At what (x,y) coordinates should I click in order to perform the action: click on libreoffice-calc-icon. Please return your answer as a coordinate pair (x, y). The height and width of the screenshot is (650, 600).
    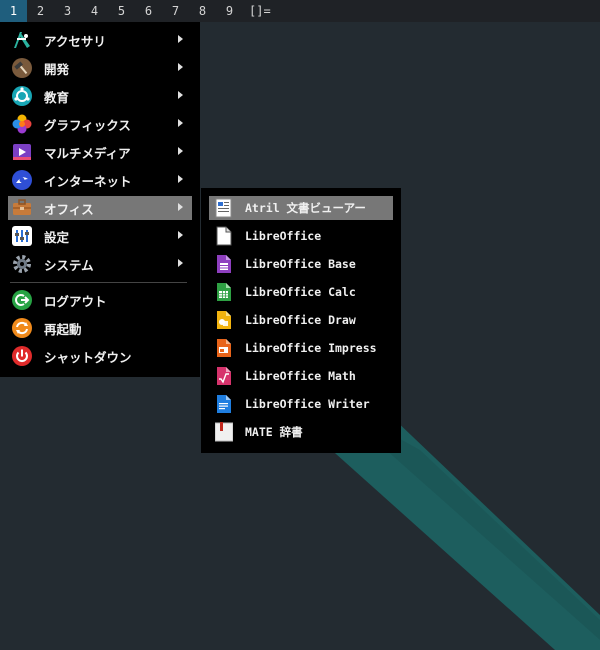
    Looking at the image, I should click on (224, 292).